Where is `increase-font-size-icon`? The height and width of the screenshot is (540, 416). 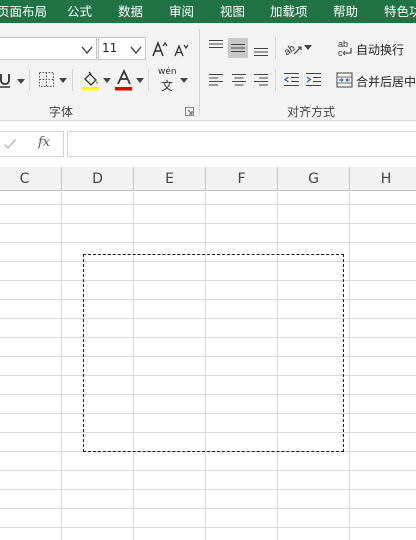
increase-font-size-icon is located at coordinates (160, 49).